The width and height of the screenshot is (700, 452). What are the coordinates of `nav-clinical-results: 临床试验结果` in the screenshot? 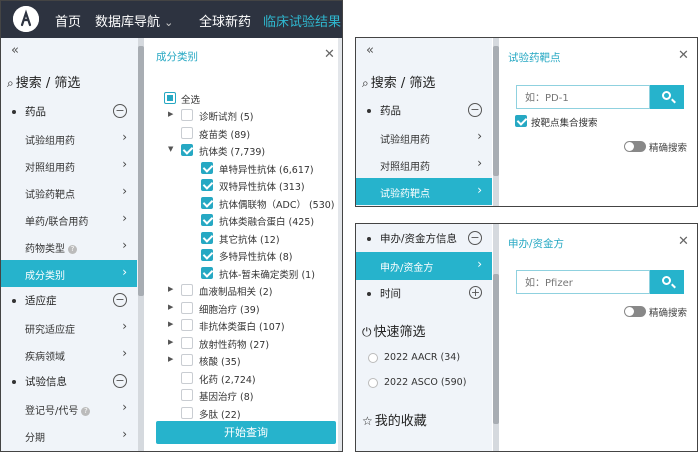 It's located at (302, 20).